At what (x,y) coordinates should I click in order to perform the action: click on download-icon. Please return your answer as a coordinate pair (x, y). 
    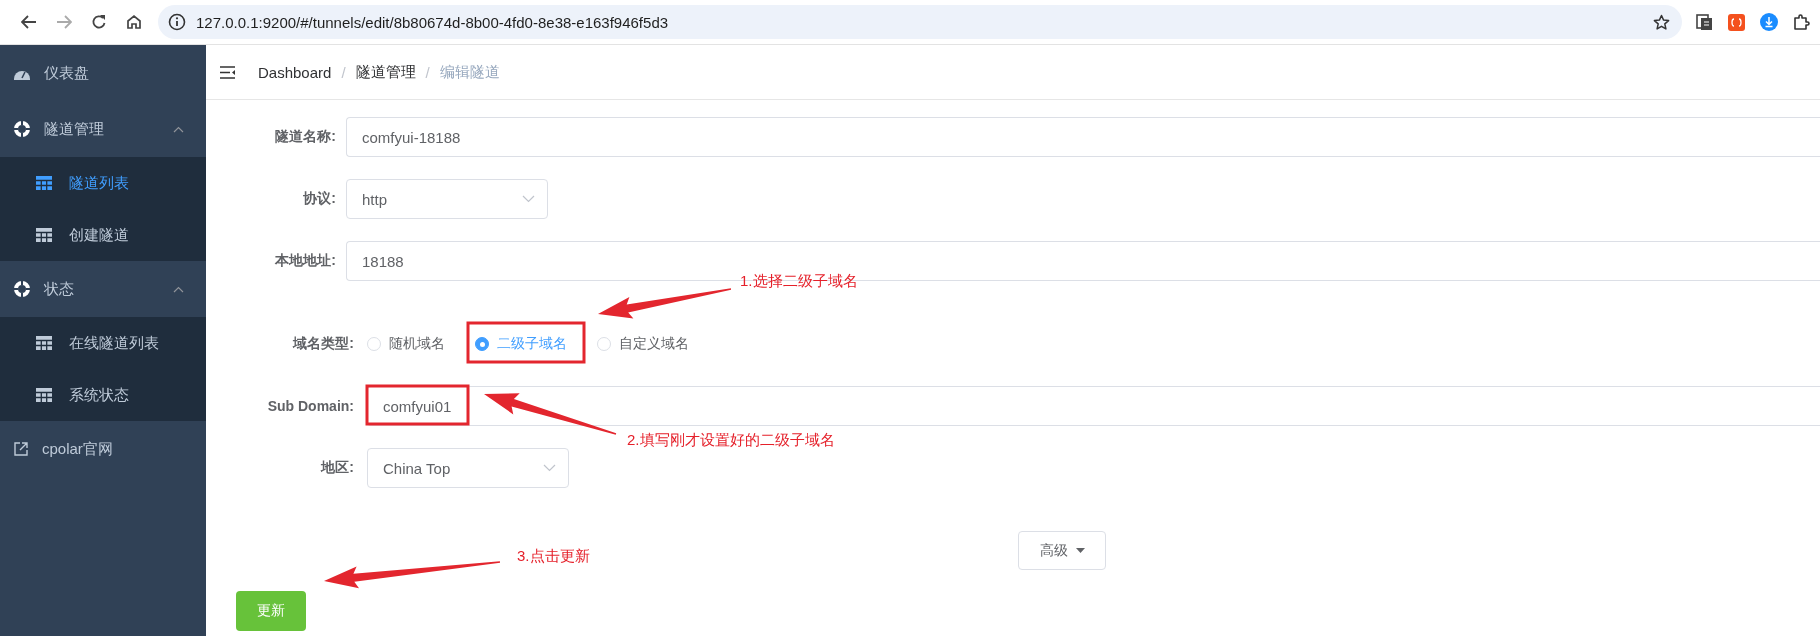
    Looking at the image, I should click on (1769, 22).